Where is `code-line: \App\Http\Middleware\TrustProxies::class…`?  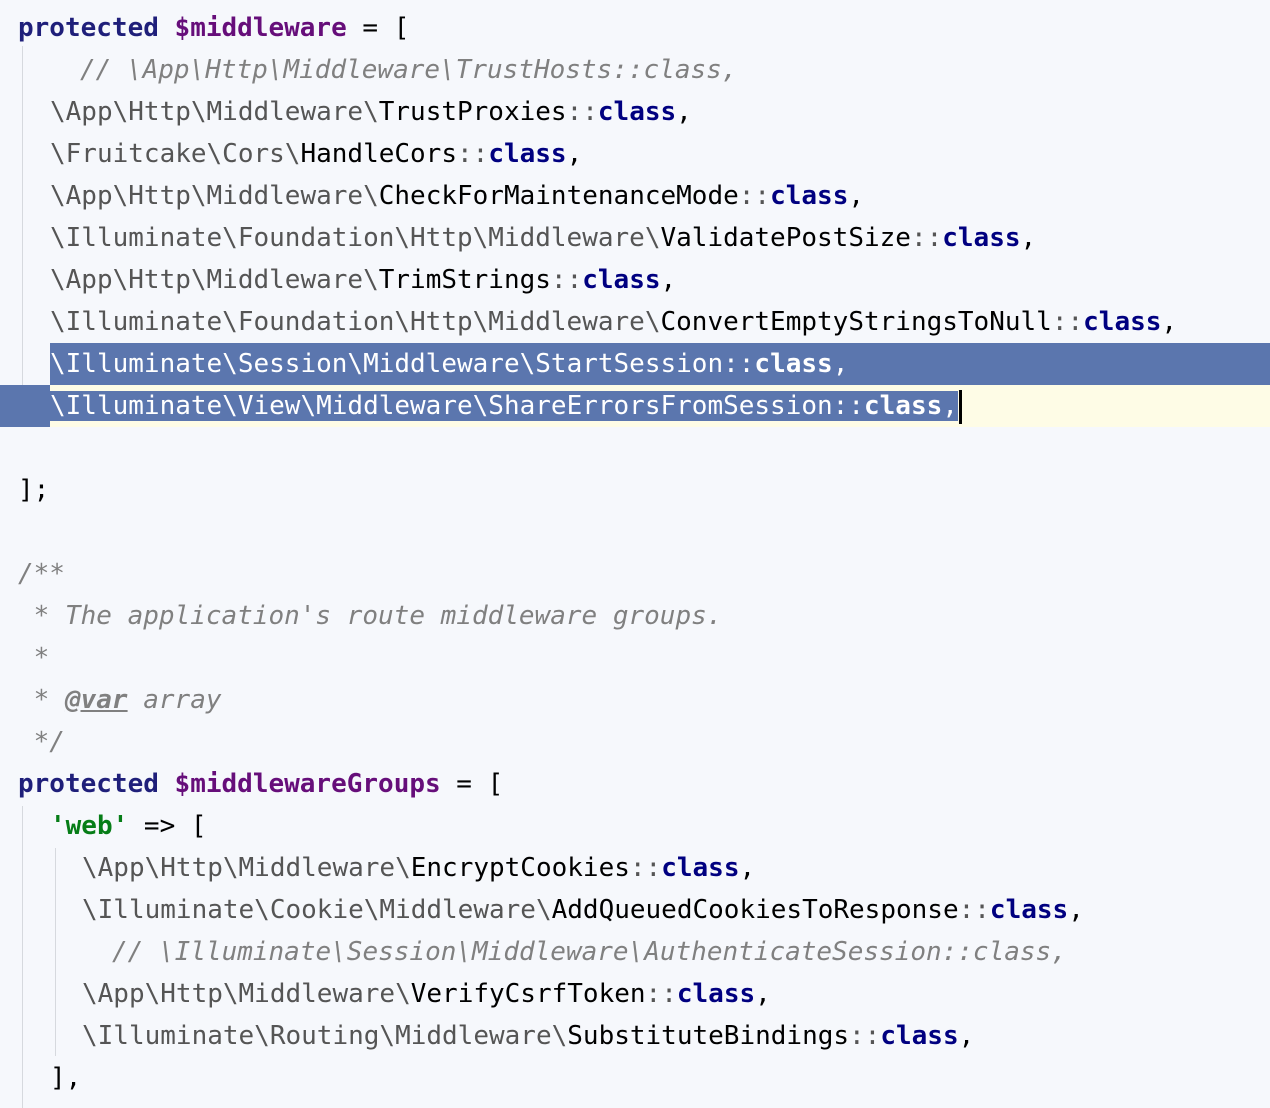 code-line: \App\Http\Middleware\TrustProxies::class… is located at coordinates (635, 112).